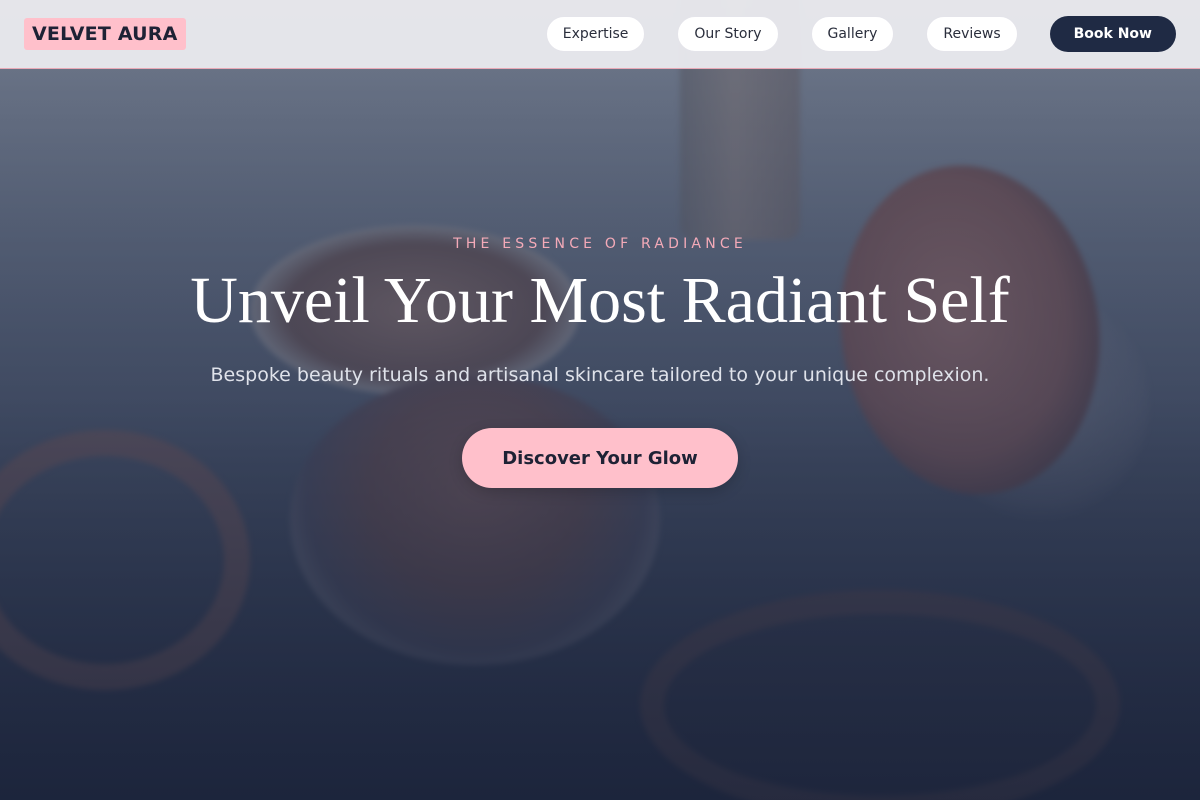  I want to click on nav-link-gallery: Gallery, so click(852, 34).